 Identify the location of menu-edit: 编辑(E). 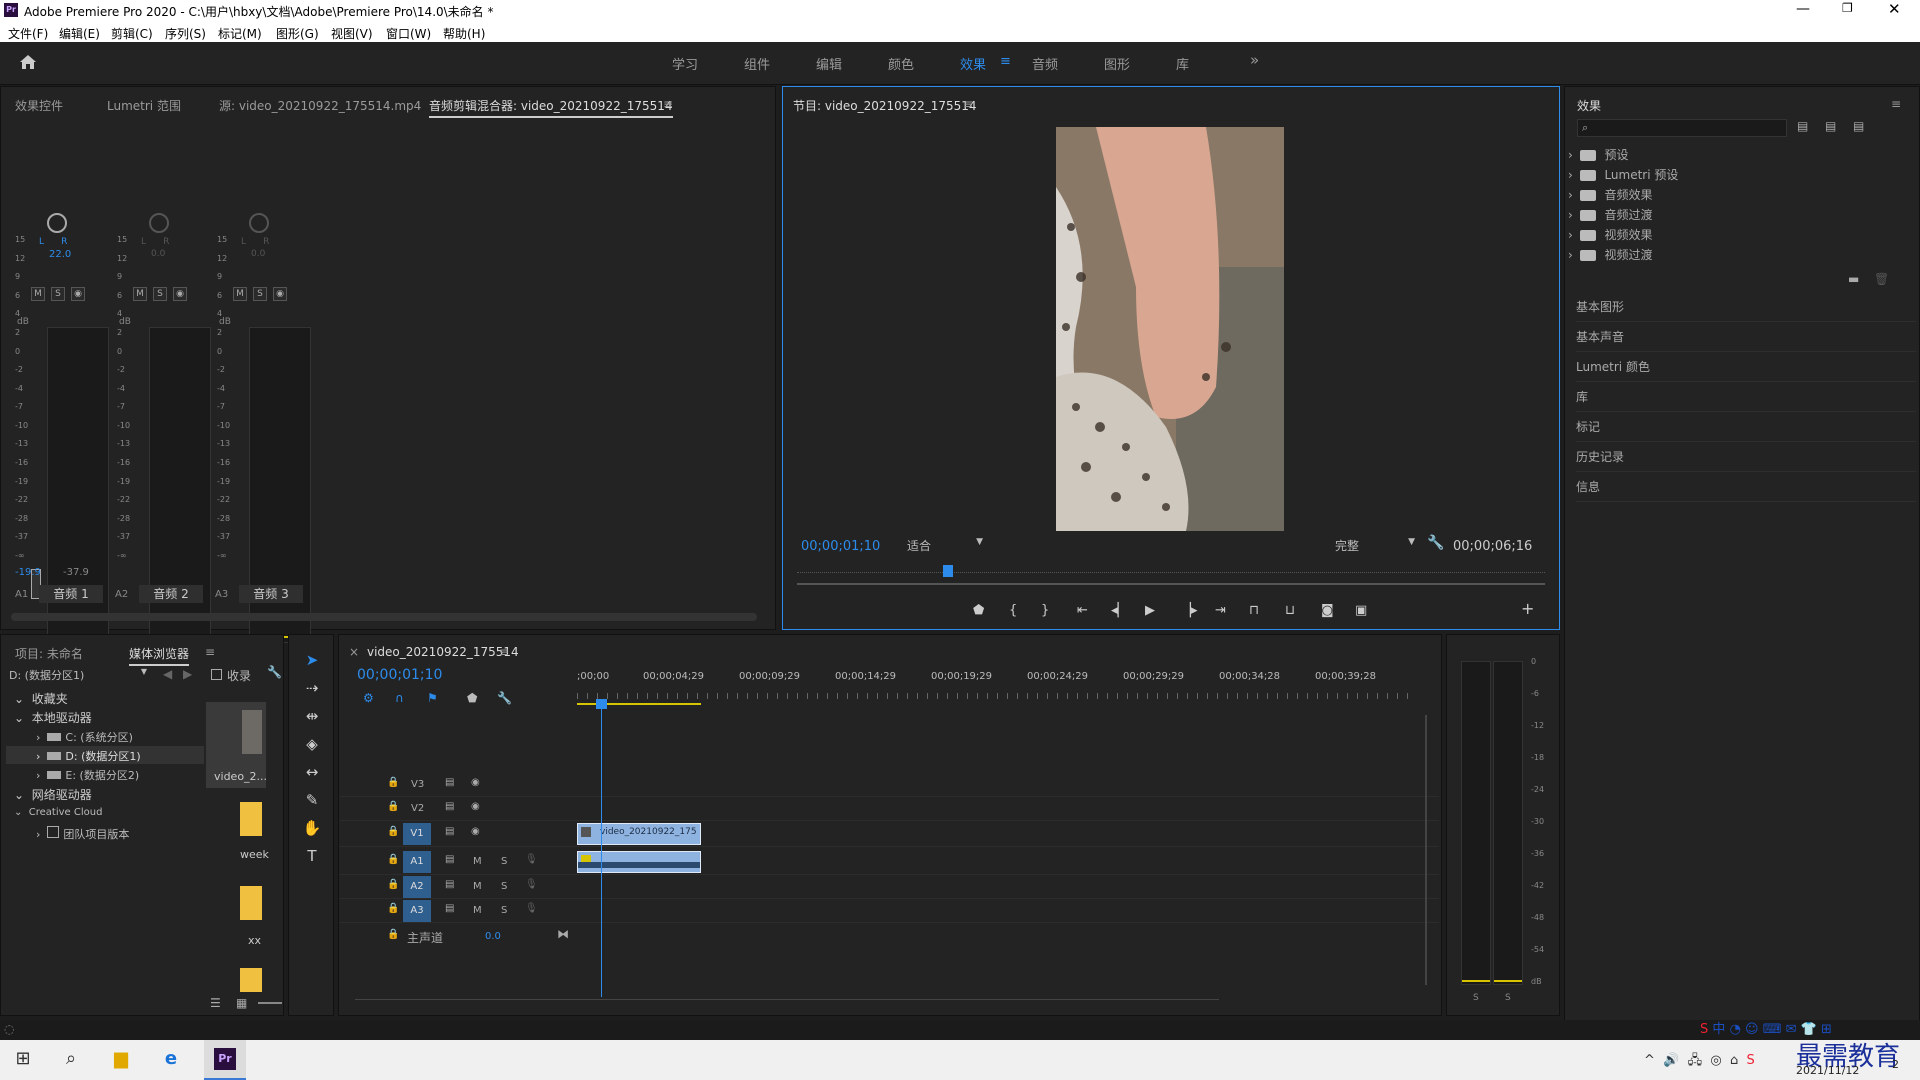
(79, 33).